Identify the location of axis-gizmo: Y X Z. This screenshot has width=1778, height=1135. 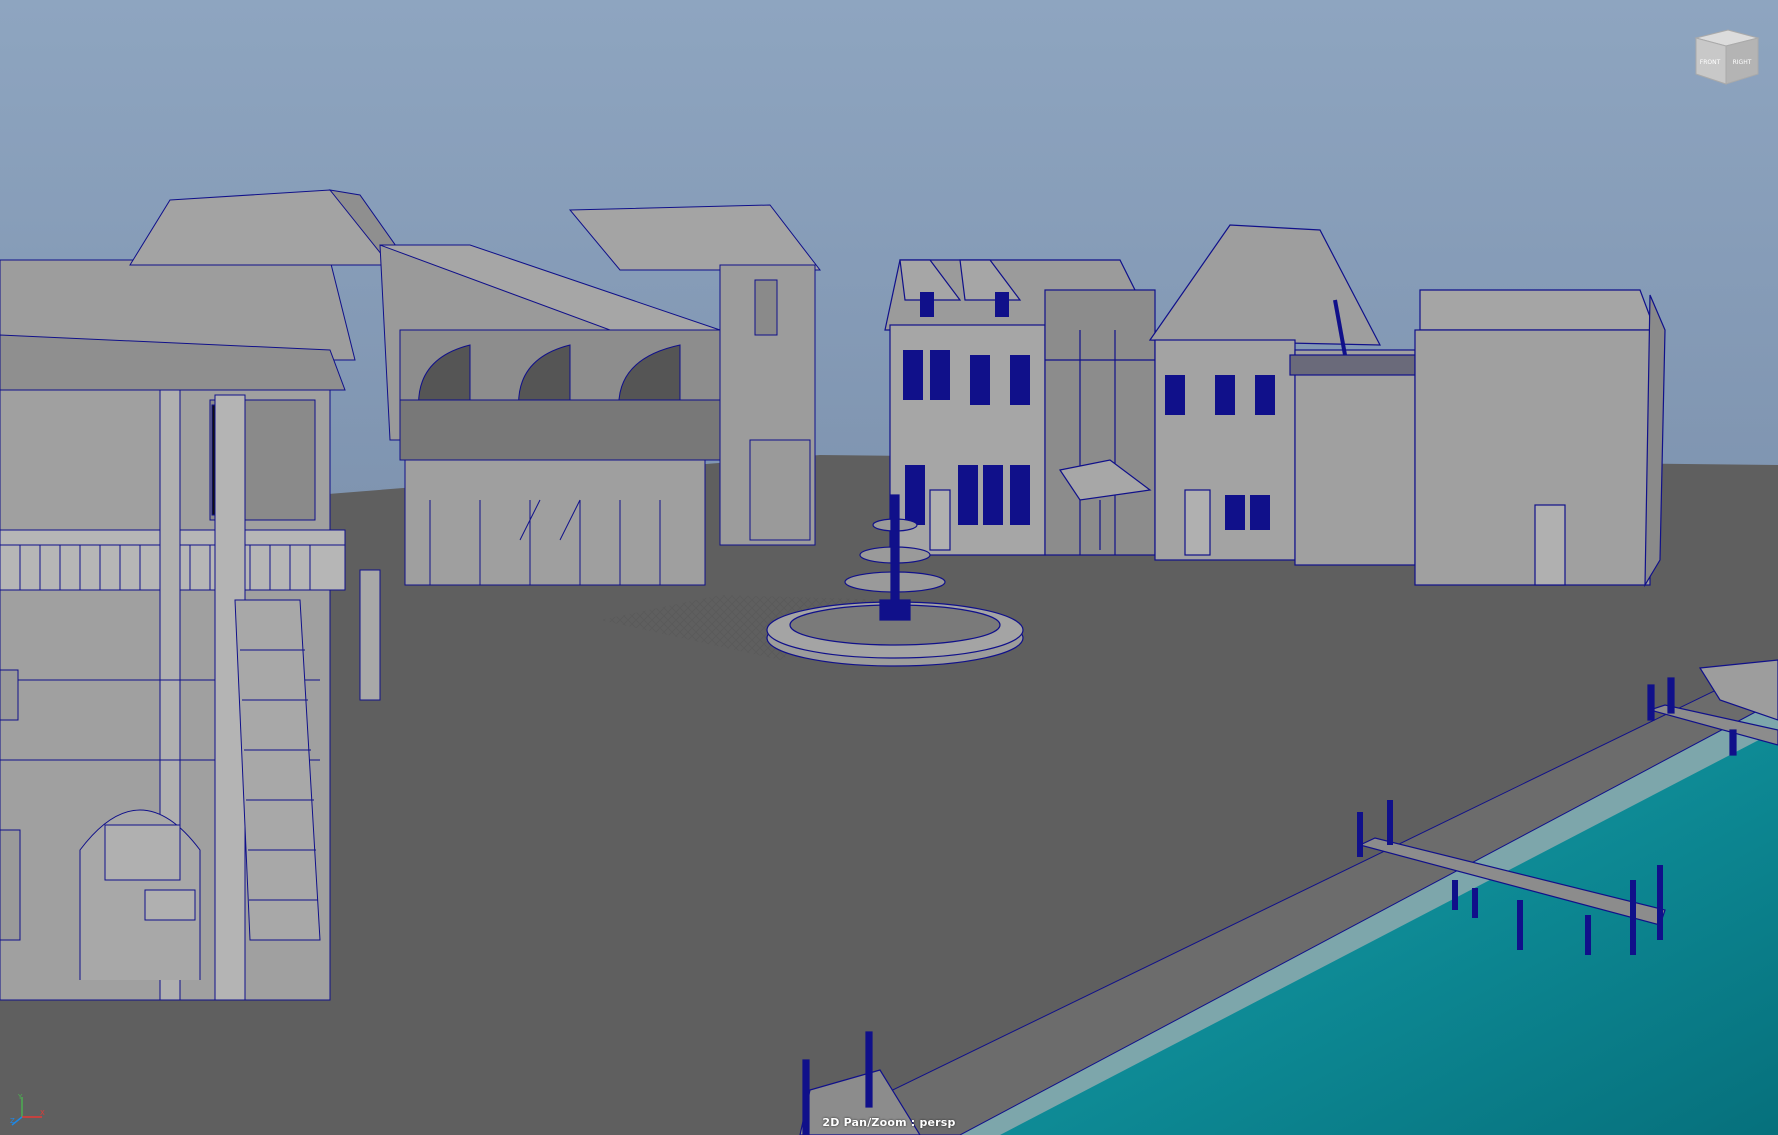
(28, 1109).